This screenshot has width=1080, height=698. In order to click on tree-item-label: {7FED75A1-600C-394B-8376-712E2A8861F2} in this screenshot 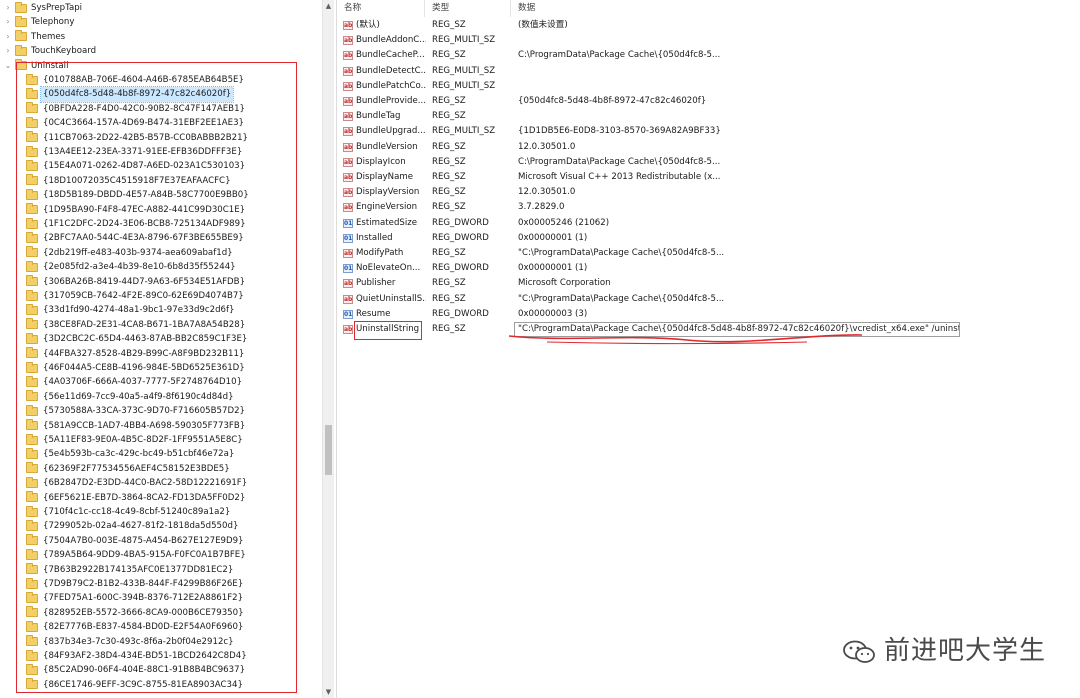, I will do `click(143, 598)`.